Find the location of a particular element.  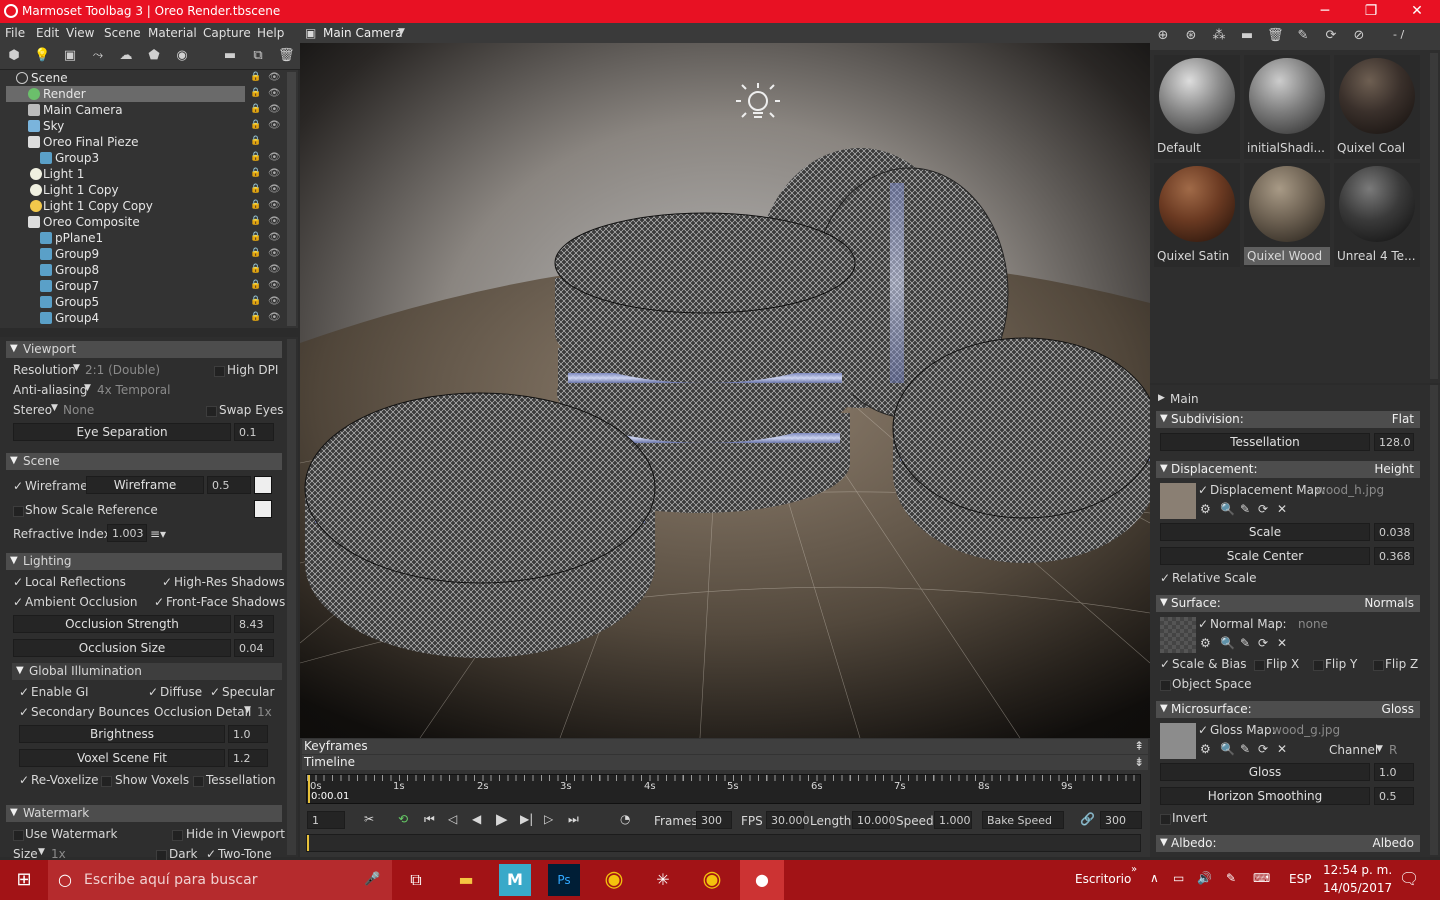

tree-item-oreo-composite: Oreo Composite 🔒 👁 is located at coordinates (142, 222).